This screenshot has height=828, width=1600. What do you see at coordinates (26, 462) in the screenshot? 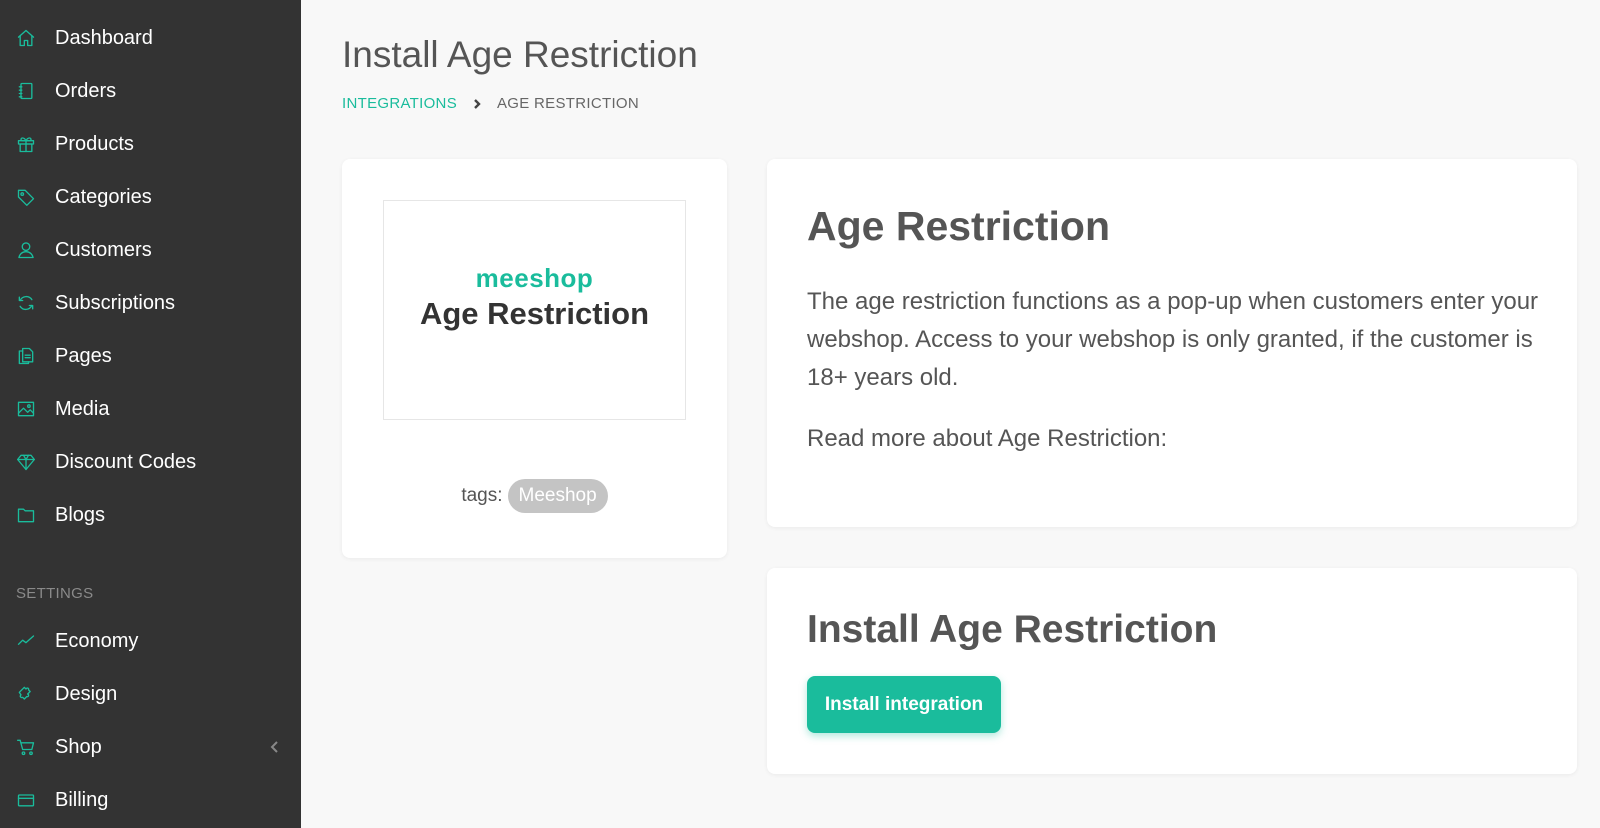
I see `diamond-icon` at bounding box center [26, 462].